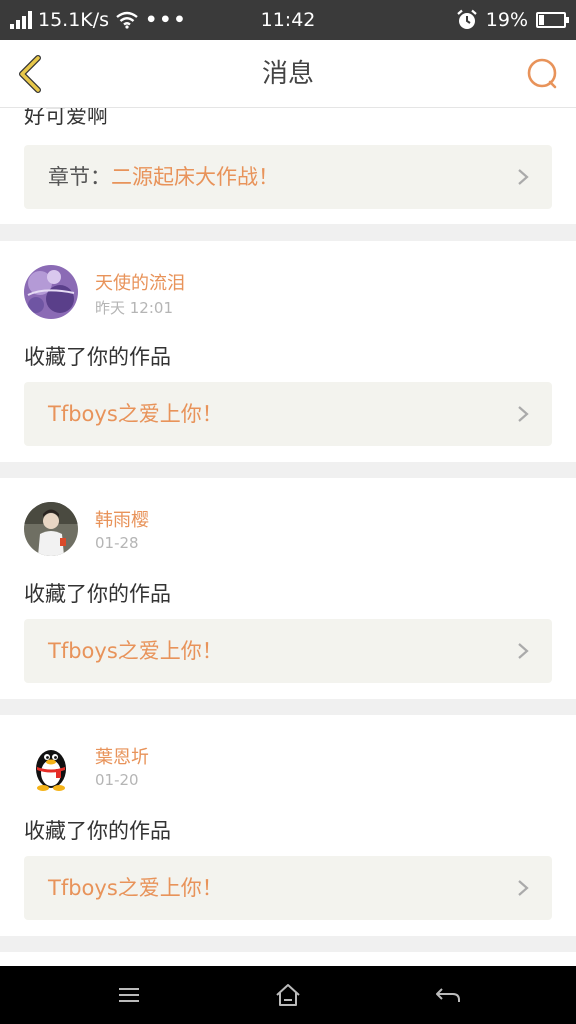 This screenshot has height=1024, width=576. Describe the element at coordinates (467, 19) in the screenshot. I see `alarm-icon` at that location.